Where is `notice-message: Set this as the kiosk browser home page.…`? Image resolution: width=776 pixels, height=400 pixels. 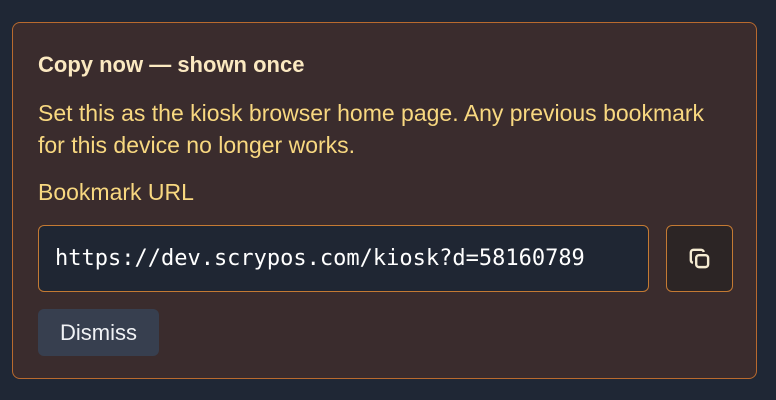 notice-message: Set this as the kiosk browser home page.… is located at coordinates (371, 129).